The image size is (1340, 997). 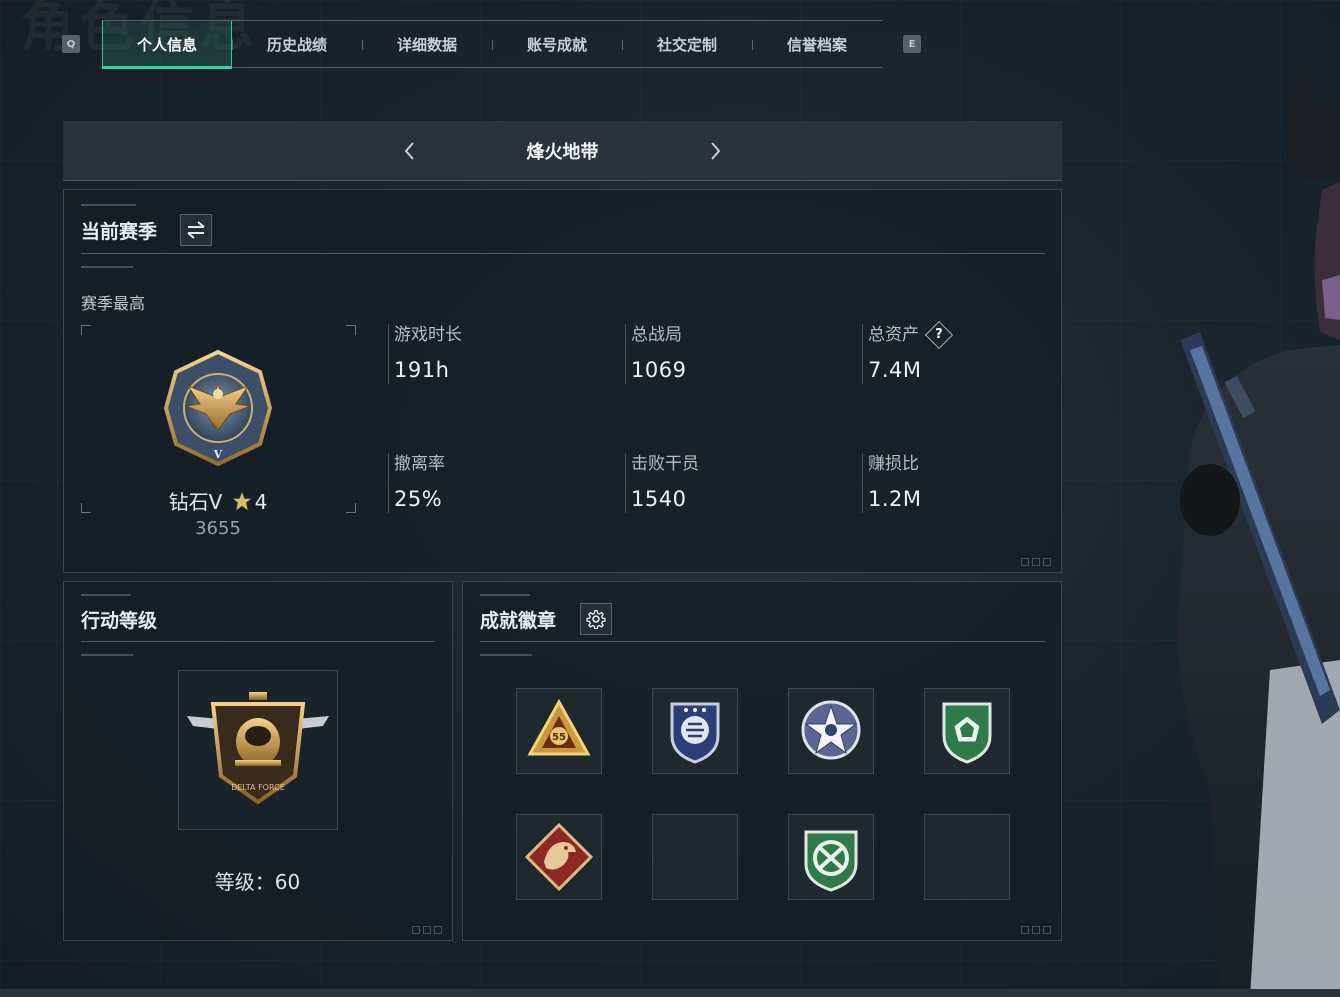 What do you see at coordinates (218, 454) in the screenshot?
I see `svg-text: V` at bounding box center [218, 454].